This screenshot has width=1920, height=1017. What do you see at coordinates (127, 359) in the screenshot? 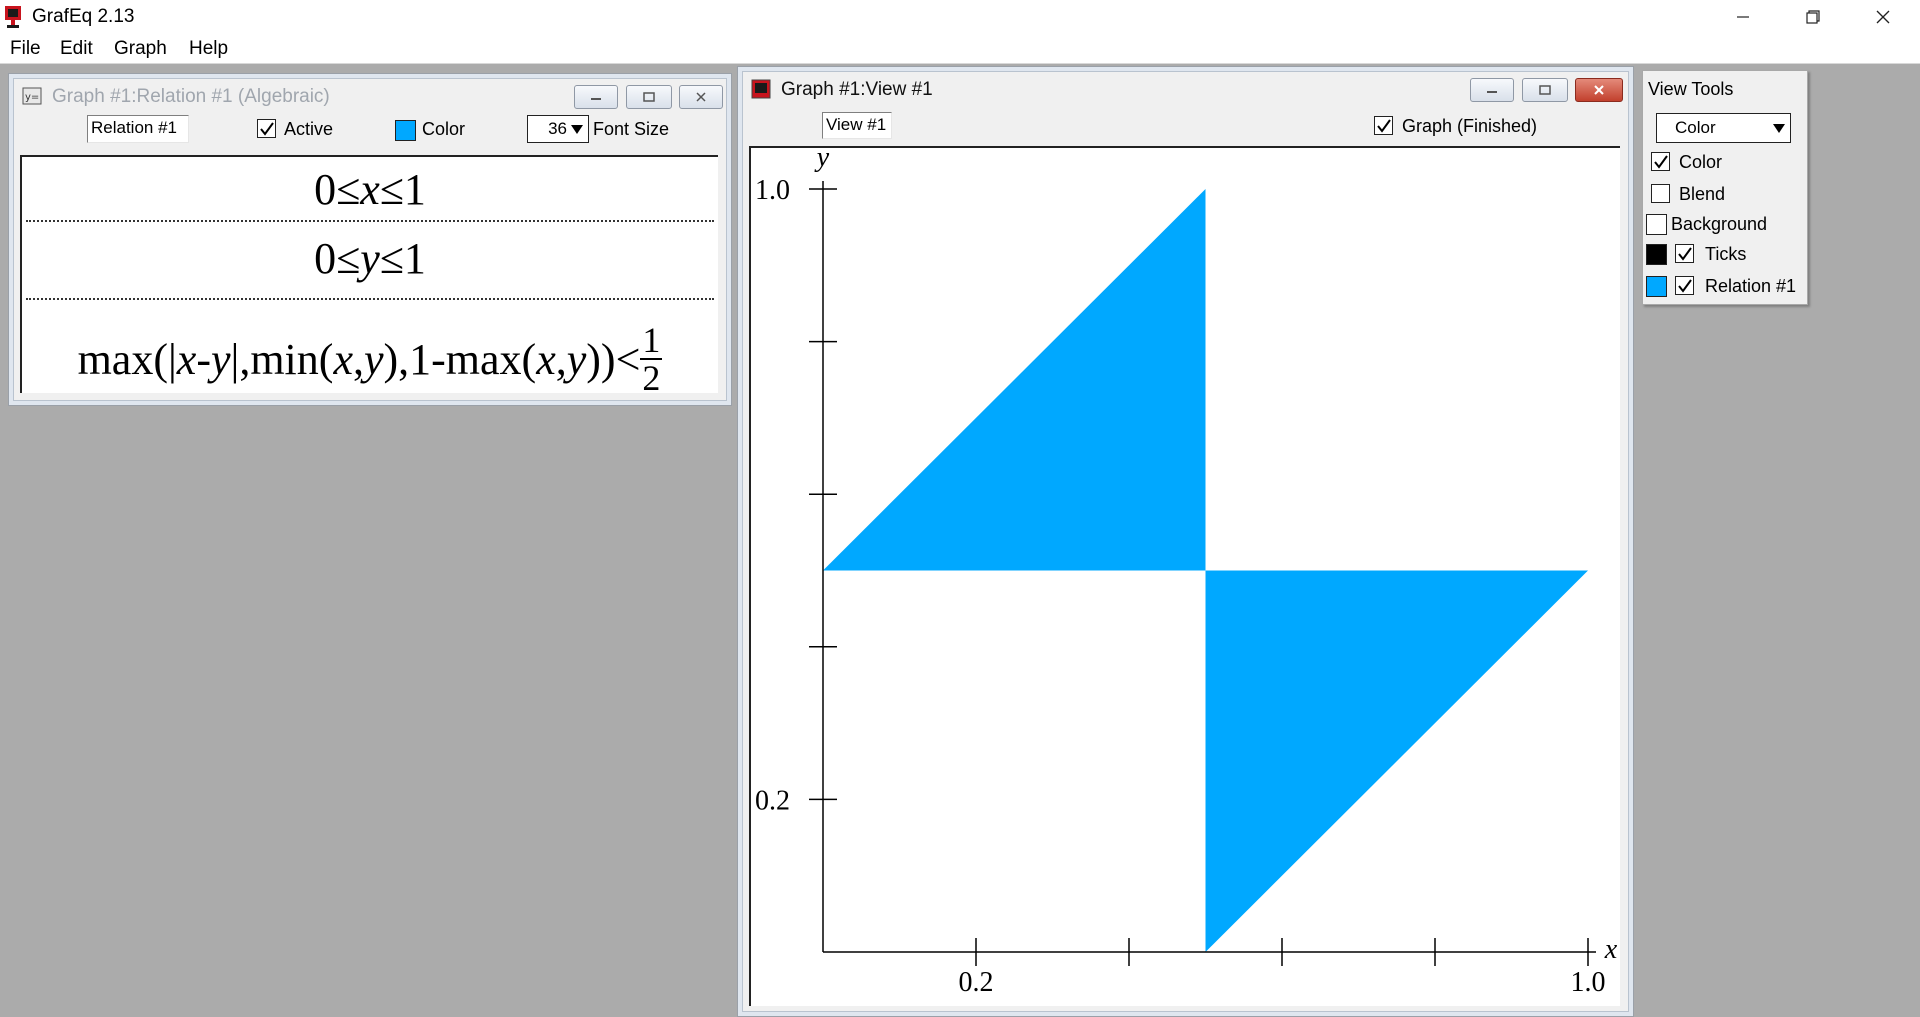
I see `equation-text: max(|` at bounding box center [127, 359].